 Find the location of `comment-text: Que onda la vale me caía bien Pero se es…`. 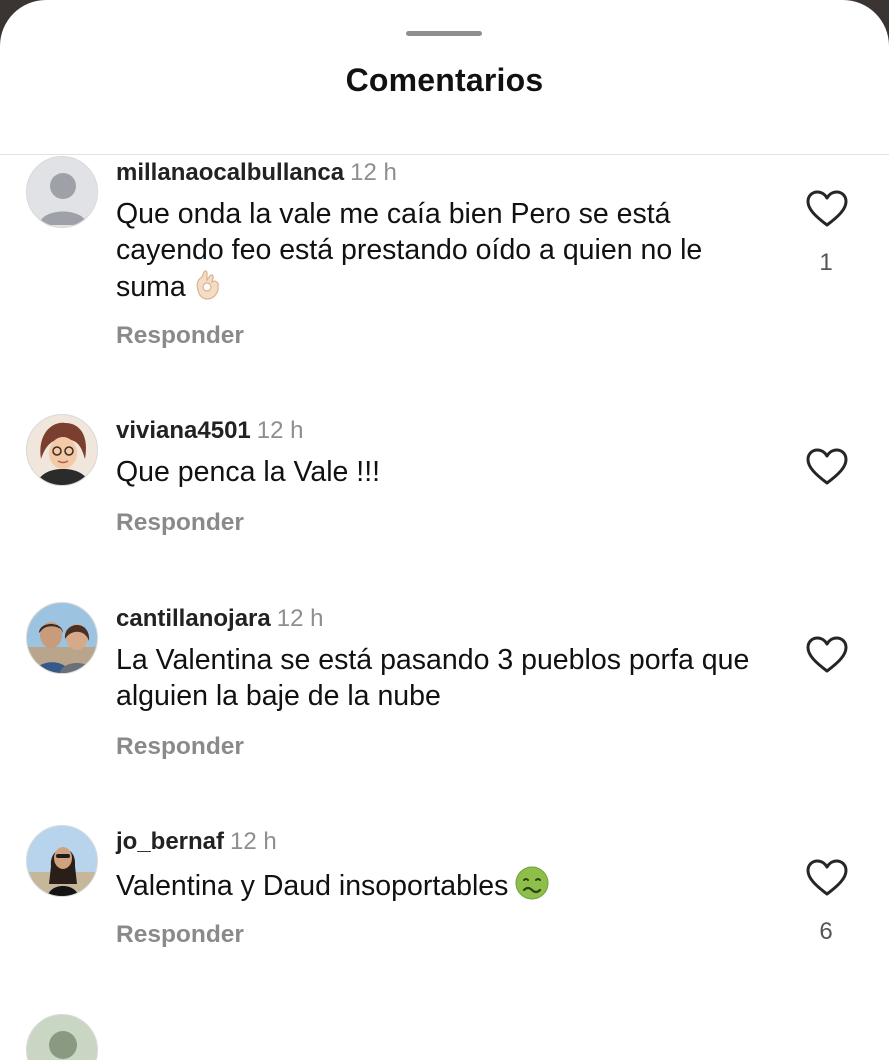

comment-text: Que onda la vale me caía bien Pero se es… is located at coordinates (446, 253).